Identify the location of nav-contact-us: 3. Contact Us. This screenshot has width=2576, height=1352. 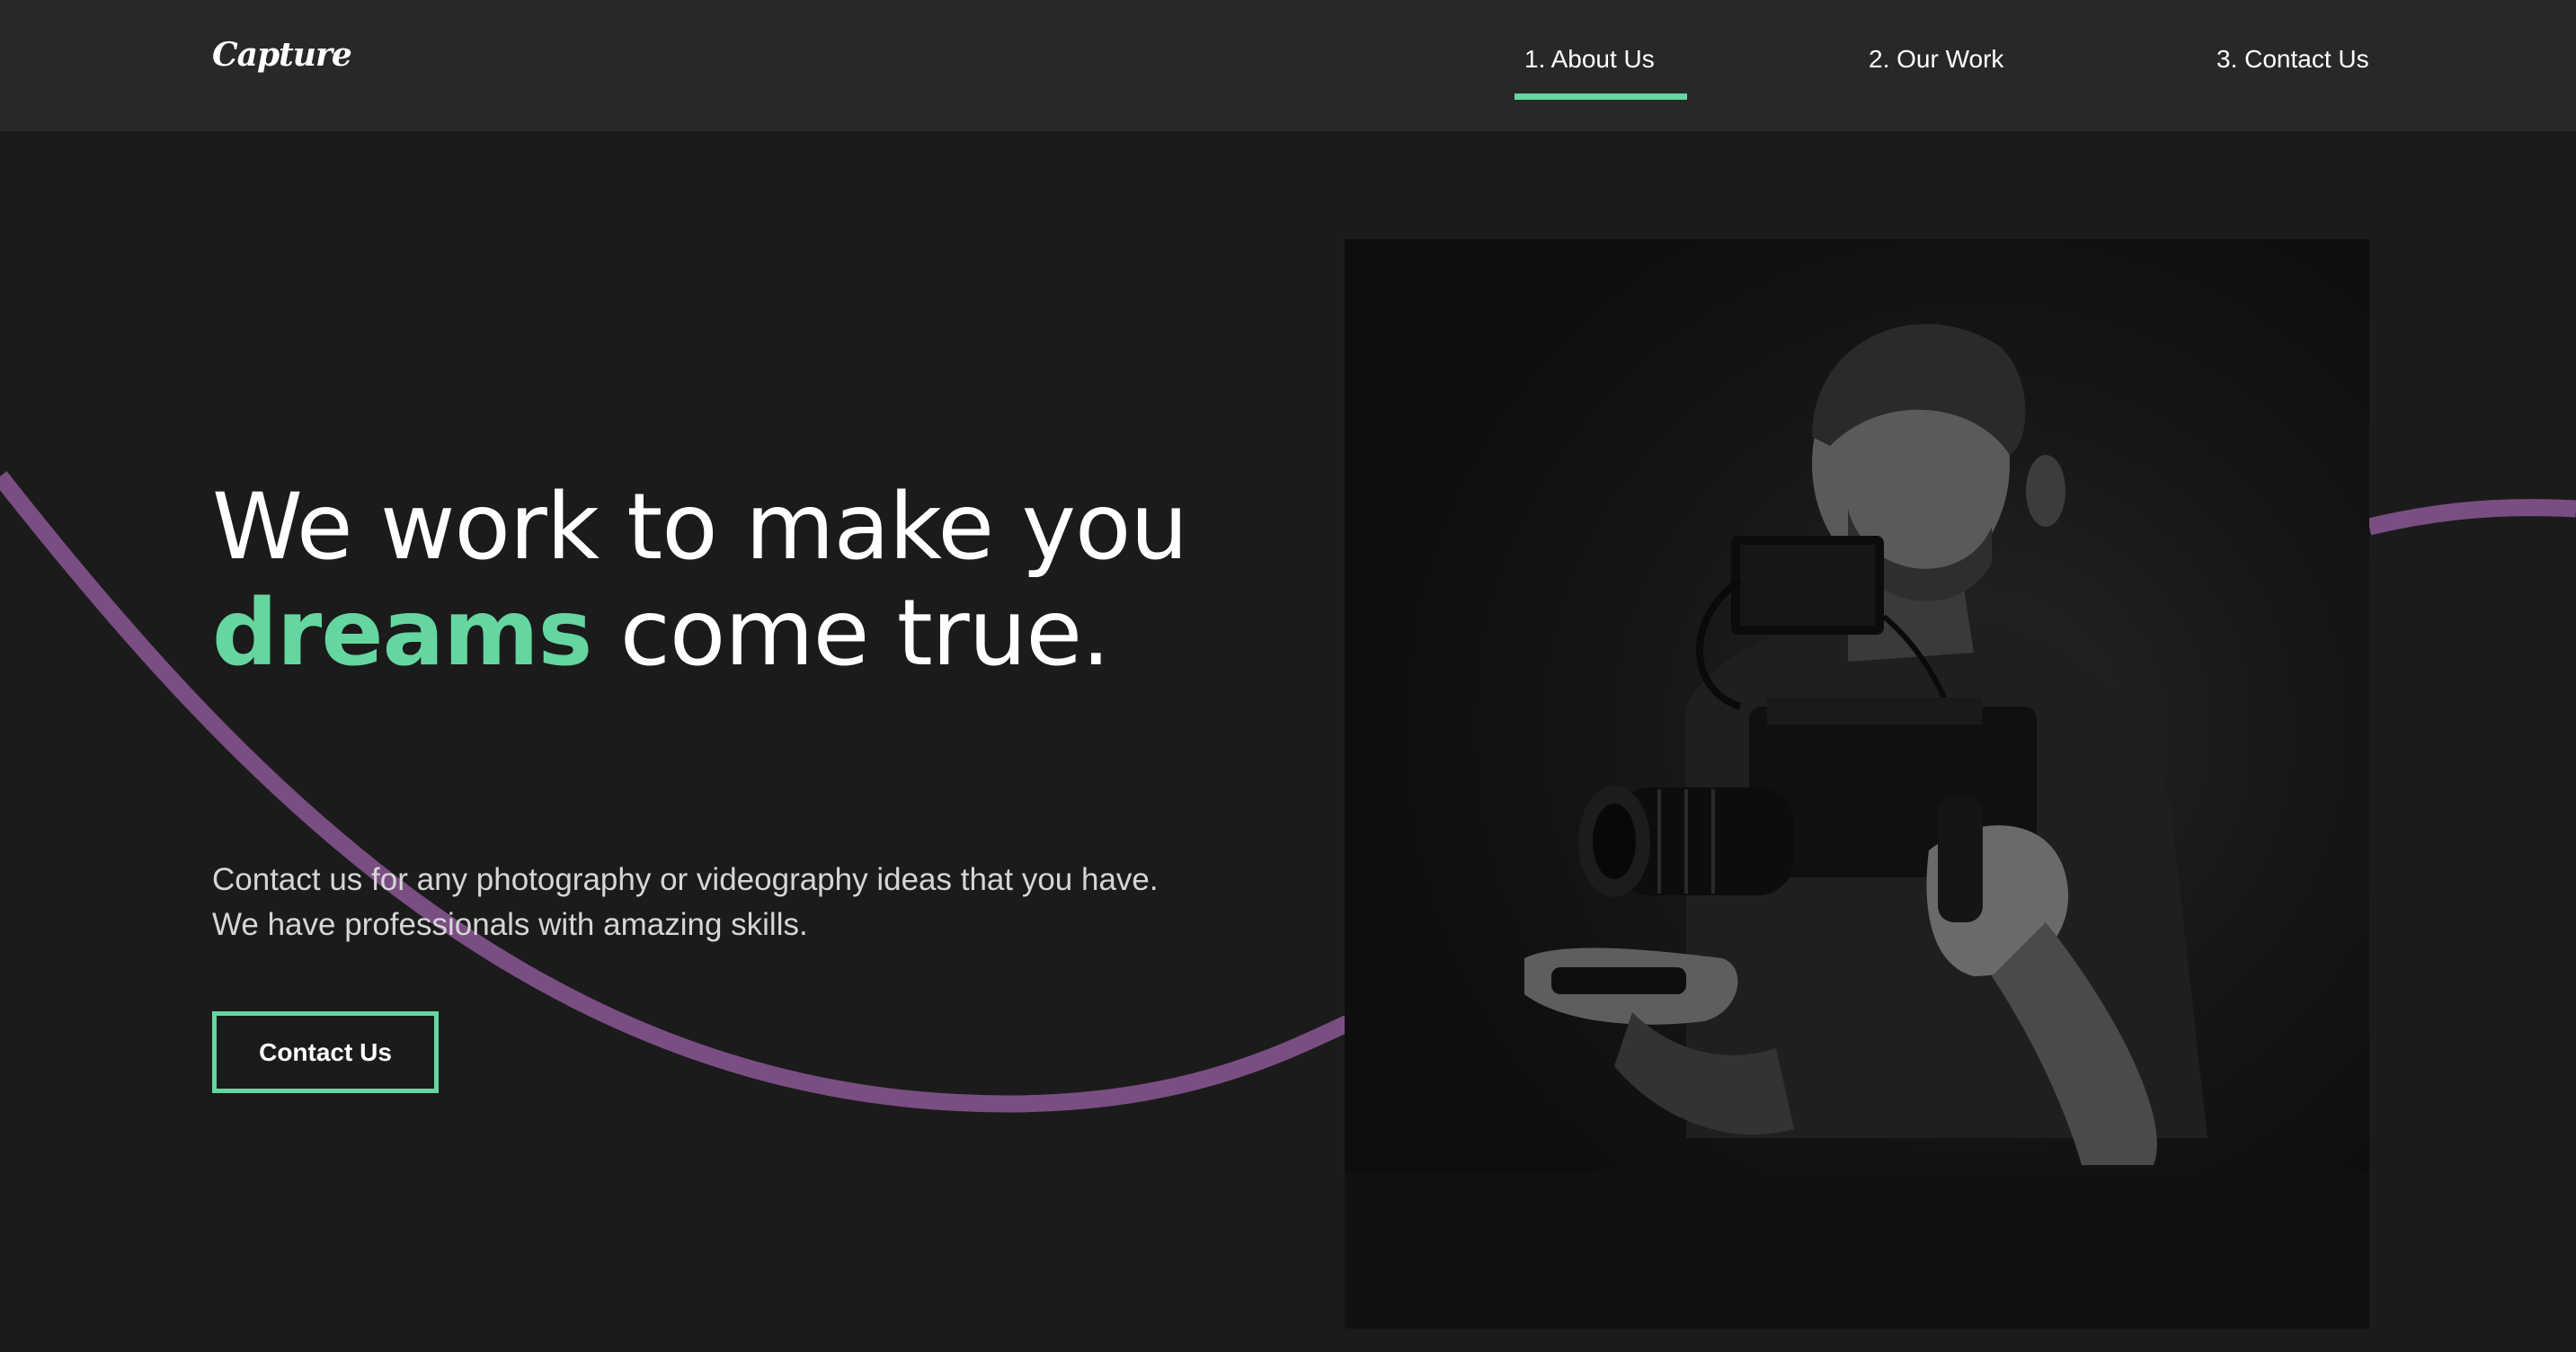
(2292, 59).